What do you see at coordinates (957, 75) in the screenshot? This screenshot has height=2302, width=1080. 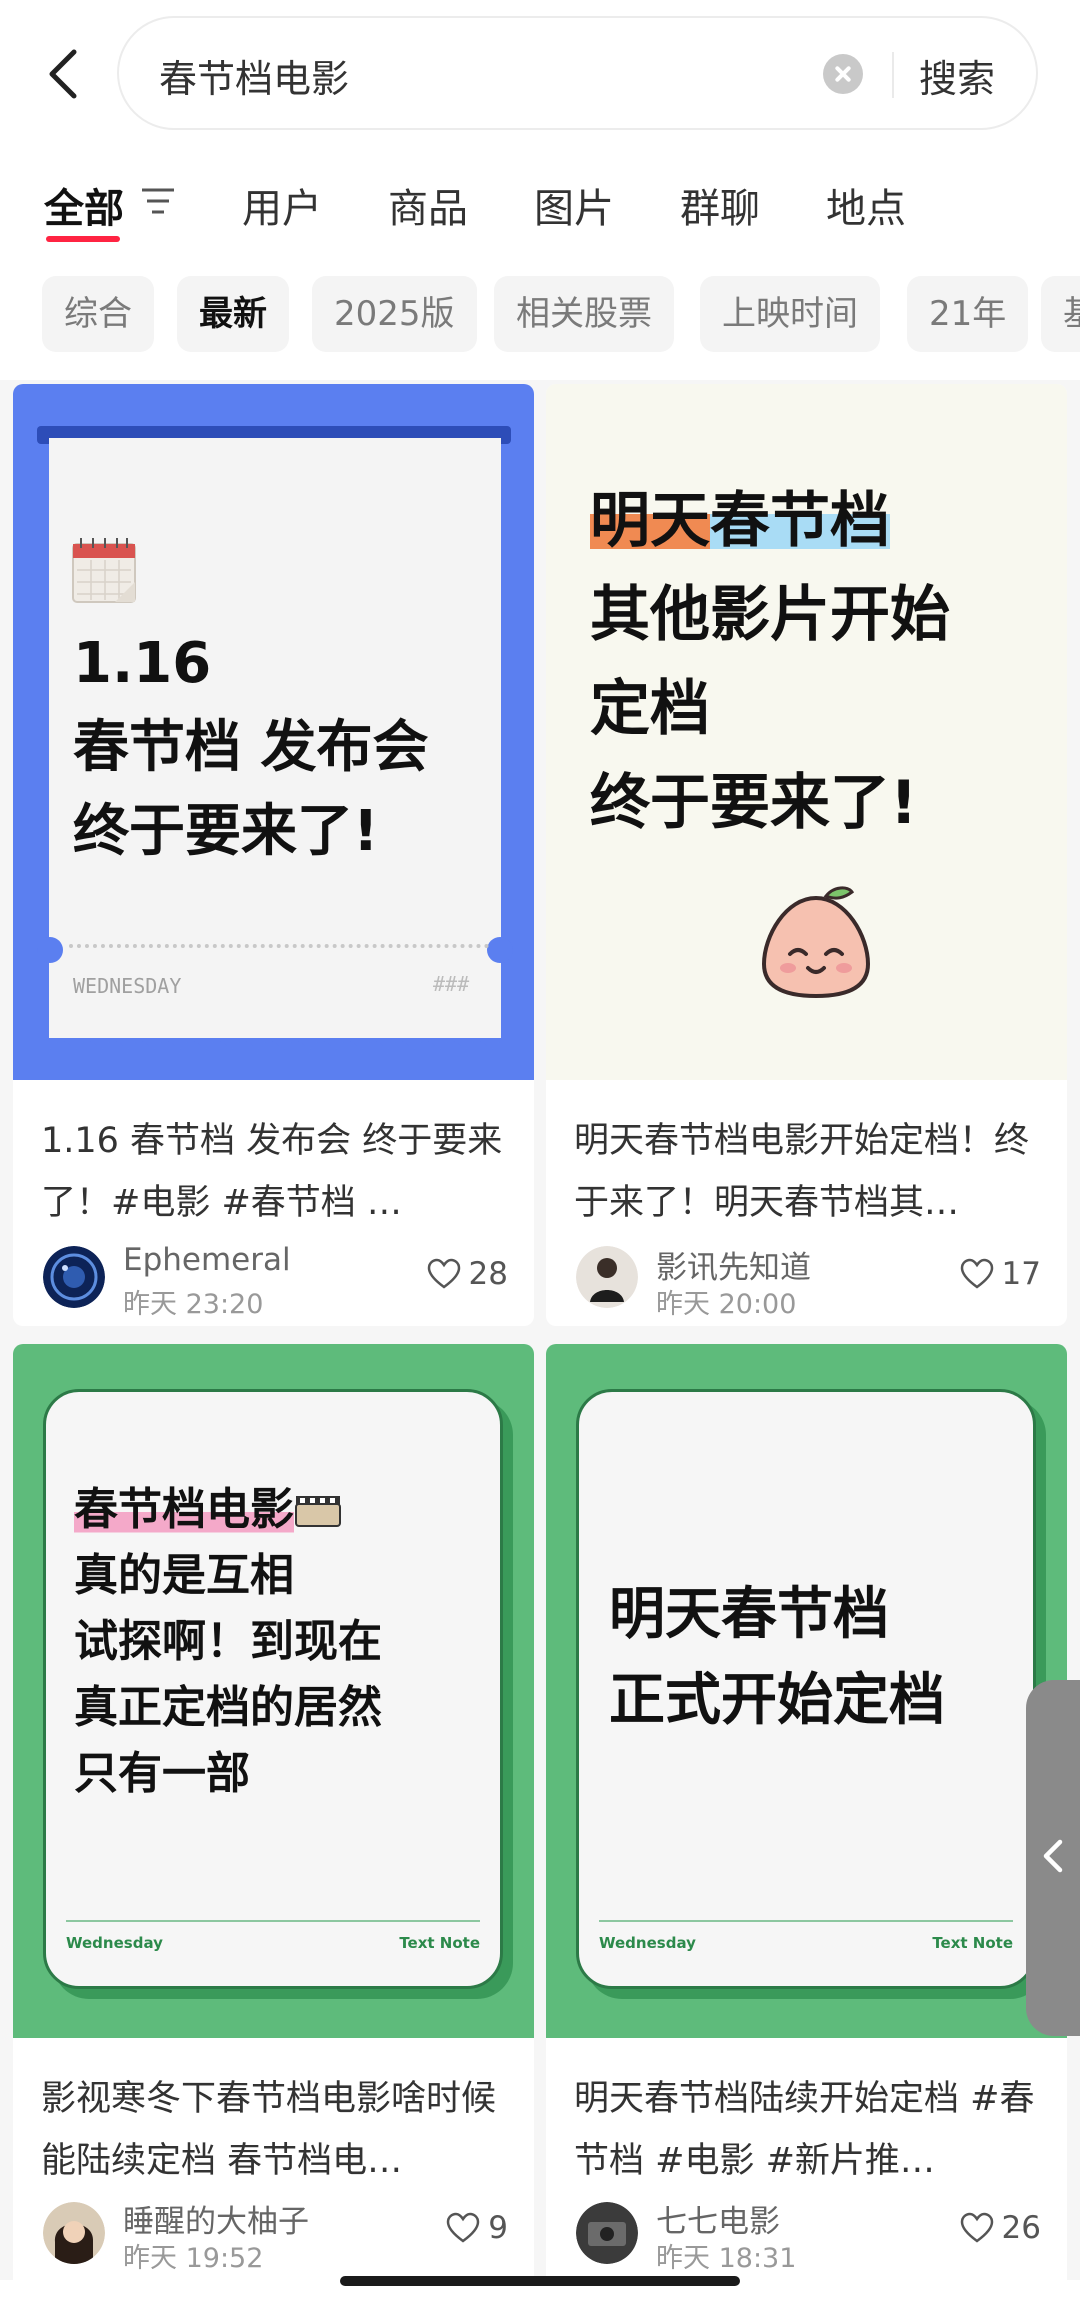 I see `search-button: 搜索` at bounding box center [957, 75].